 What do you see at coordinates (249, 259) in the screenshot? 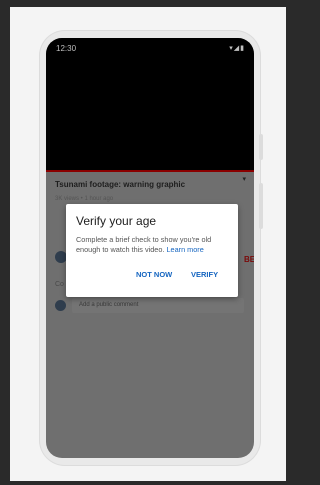
I see `subscribe-button-fragment: BE` at bounding box center [249, 259].